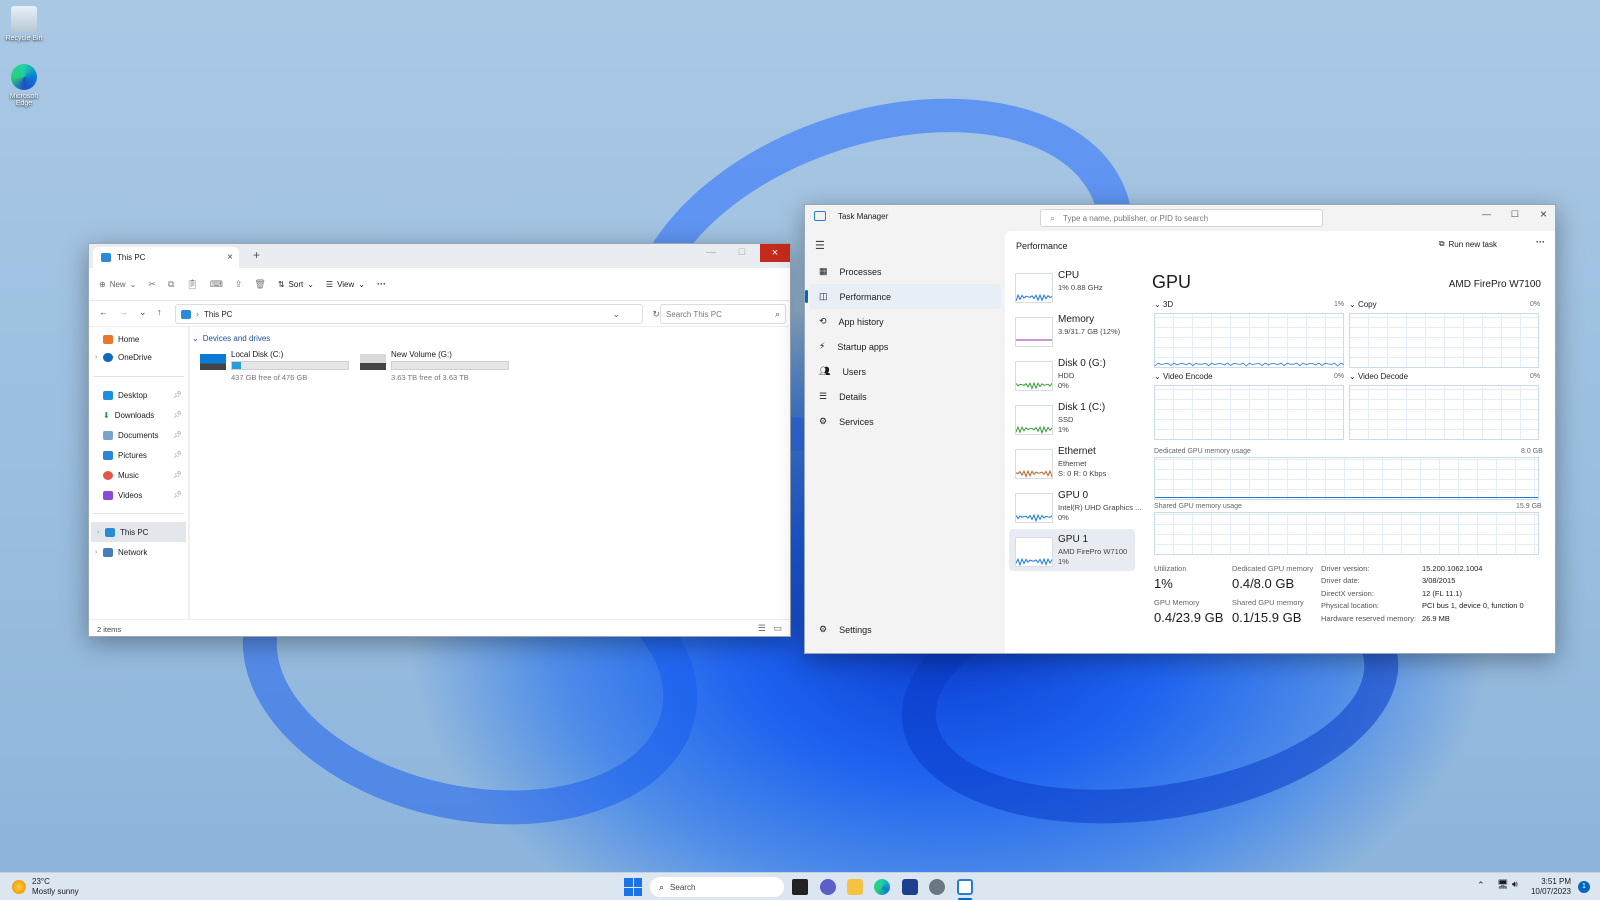 This screenshot has width=1600, height=900. Describe the element at coordinates (937, 887) in the screenshot. I see `settings-gear-icon` at that location.